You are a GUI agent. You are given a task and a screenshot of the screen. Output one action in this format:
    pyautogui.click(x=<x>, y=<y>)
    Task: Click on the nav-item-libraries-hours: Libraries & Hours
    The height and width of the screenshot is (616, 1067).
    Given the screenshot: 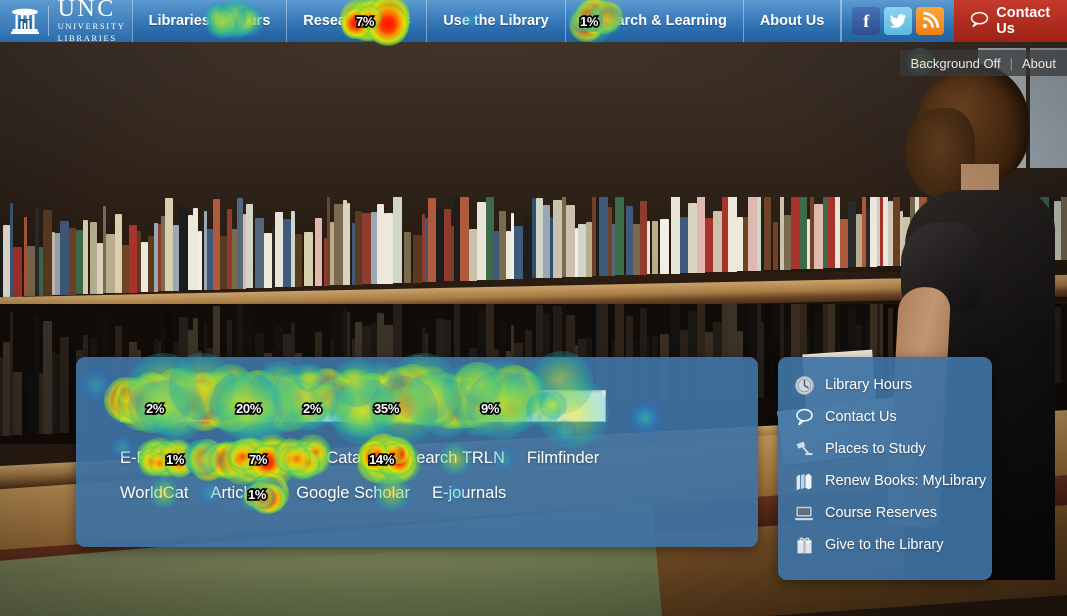 What is the action you would take?
    pyautogui.click(x=209, y=21)
    